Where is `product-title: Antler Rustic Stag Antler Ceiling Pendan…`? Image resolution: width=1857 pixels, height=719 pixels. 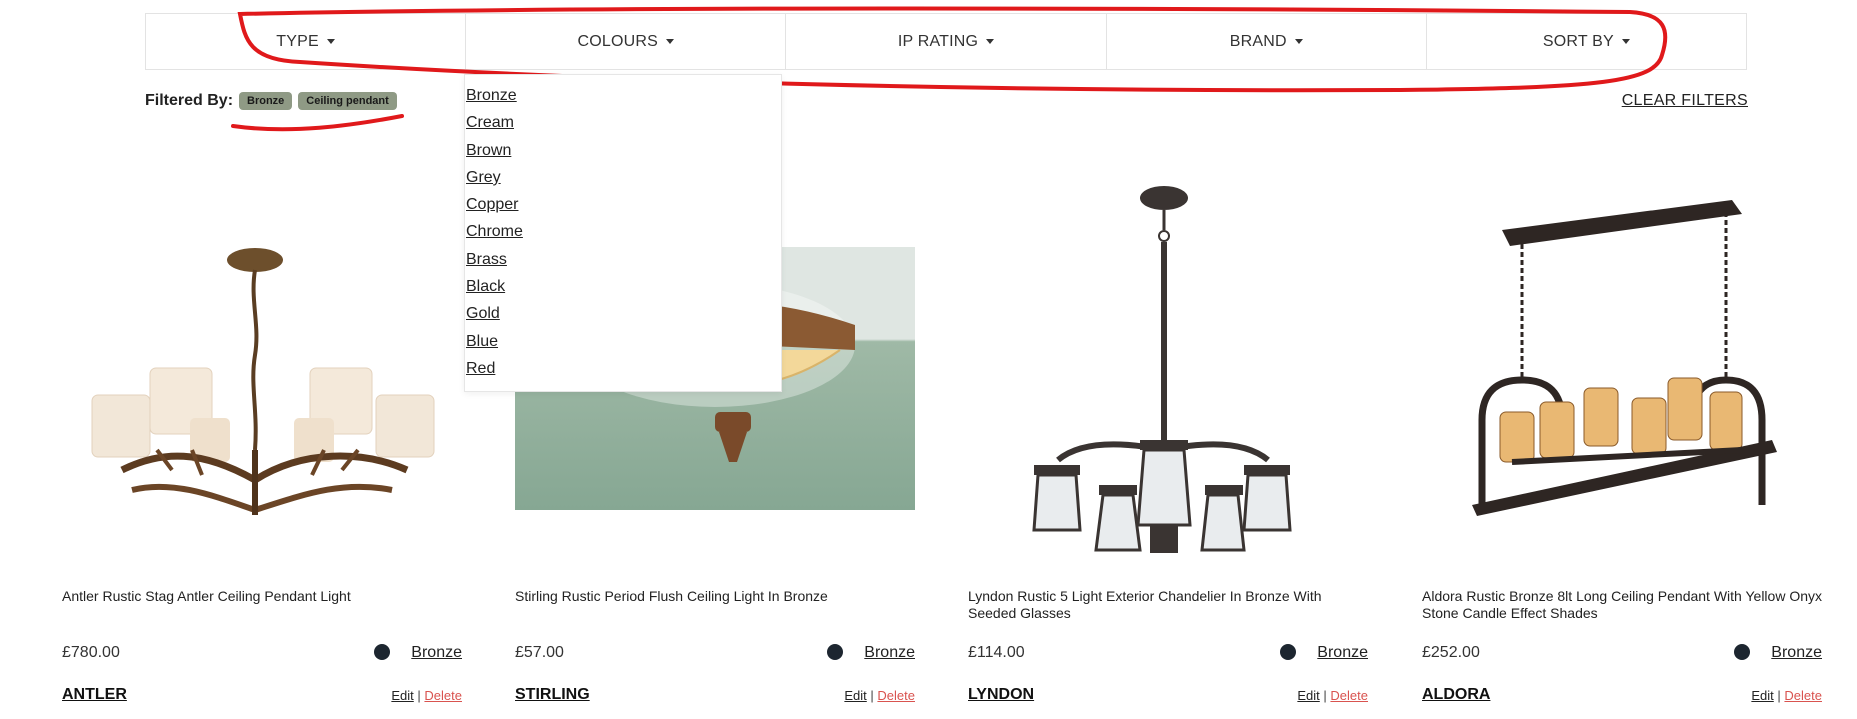 product-title: Antler Rustic Stag Antler Ceiling Pendan… is located at coordinates (262, 596).